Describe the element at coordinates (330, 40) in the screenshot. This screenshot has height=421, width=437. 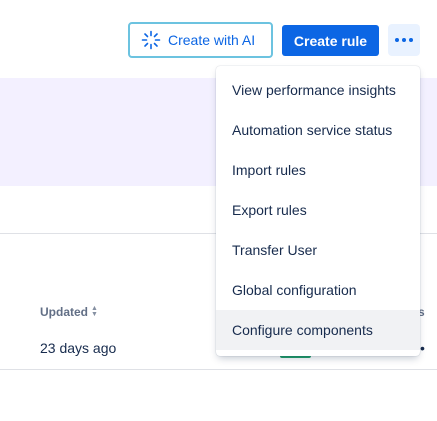
I see `create-rule-button: Create rule` at that location.